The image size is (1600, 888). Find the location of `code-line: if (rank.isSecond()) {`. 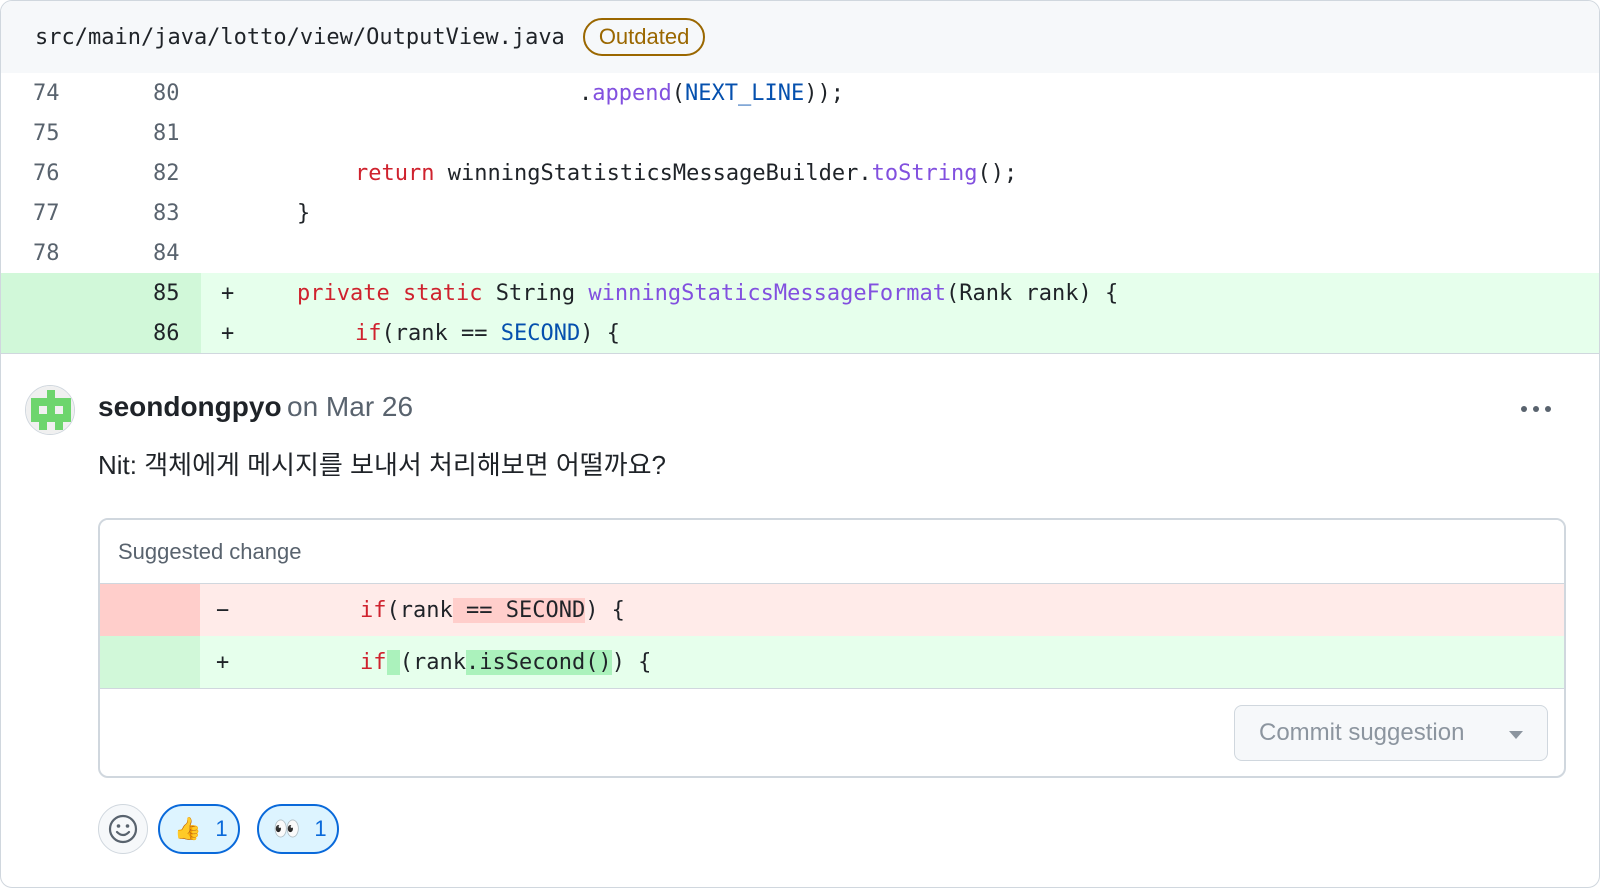

code-line: if (rank.isSecond()) { is located at coordinates (506, 662).